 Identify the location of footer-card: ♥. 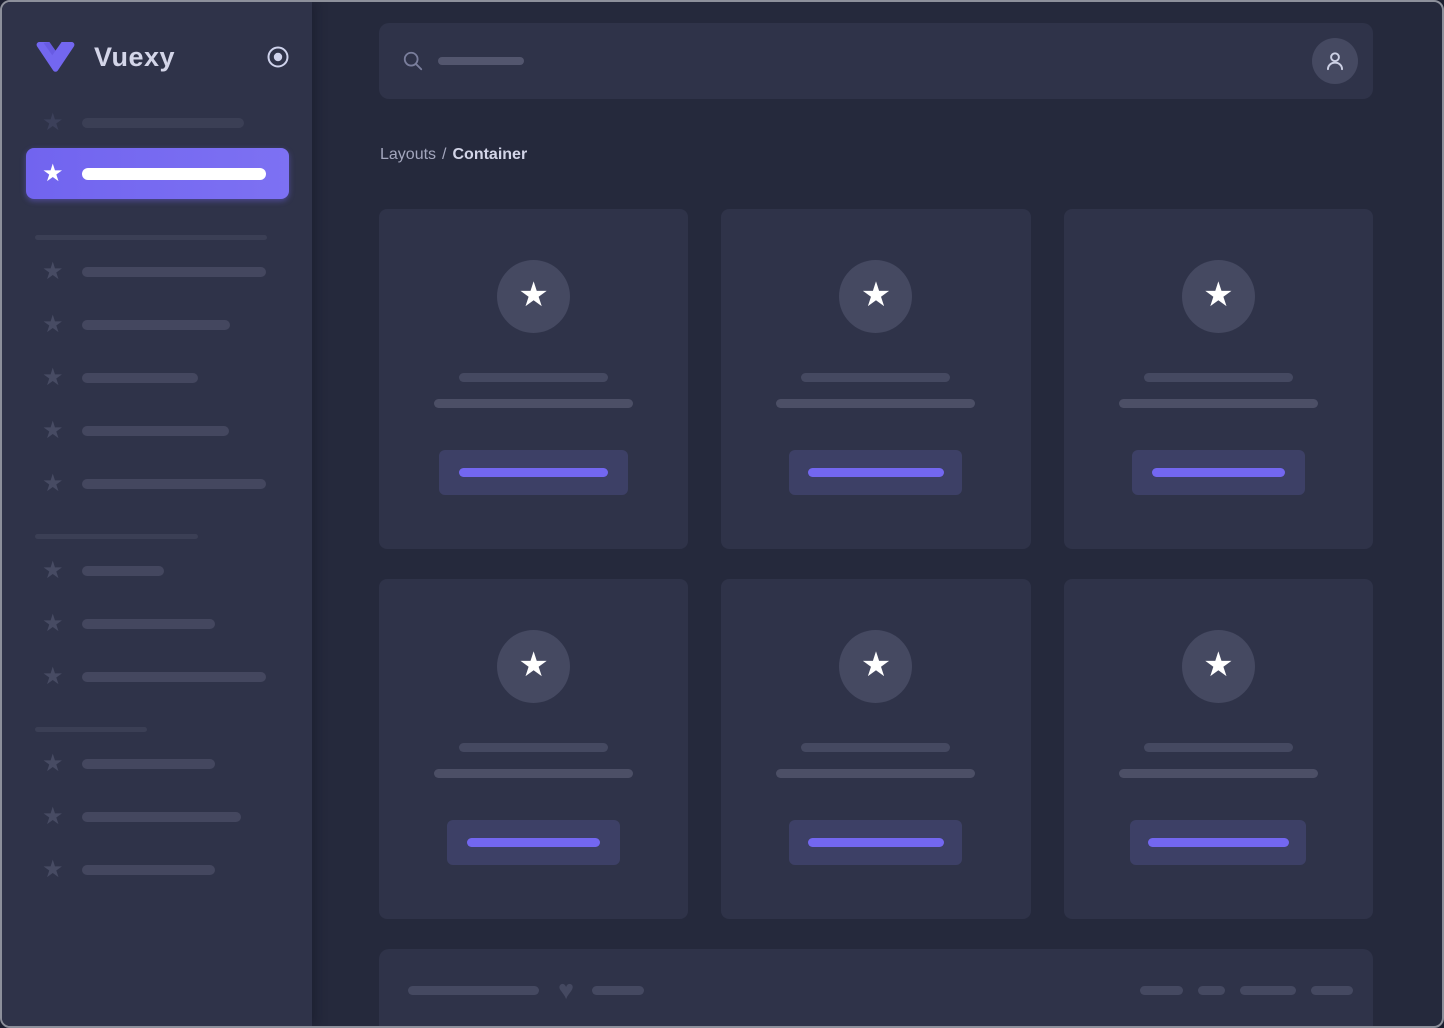
(876, 987).